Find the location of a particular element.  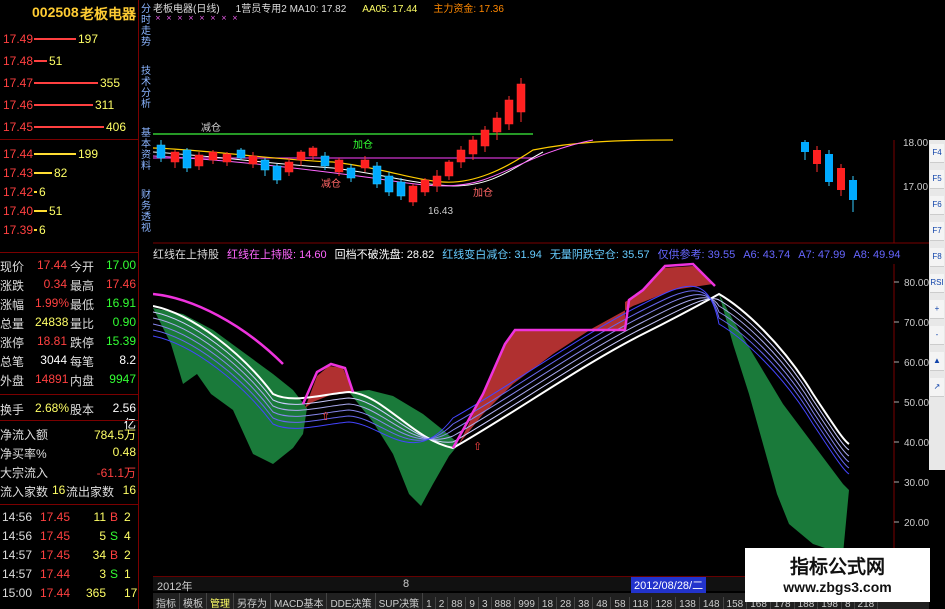

side-tab: 分时走势 is located at coordinates (146, 26).